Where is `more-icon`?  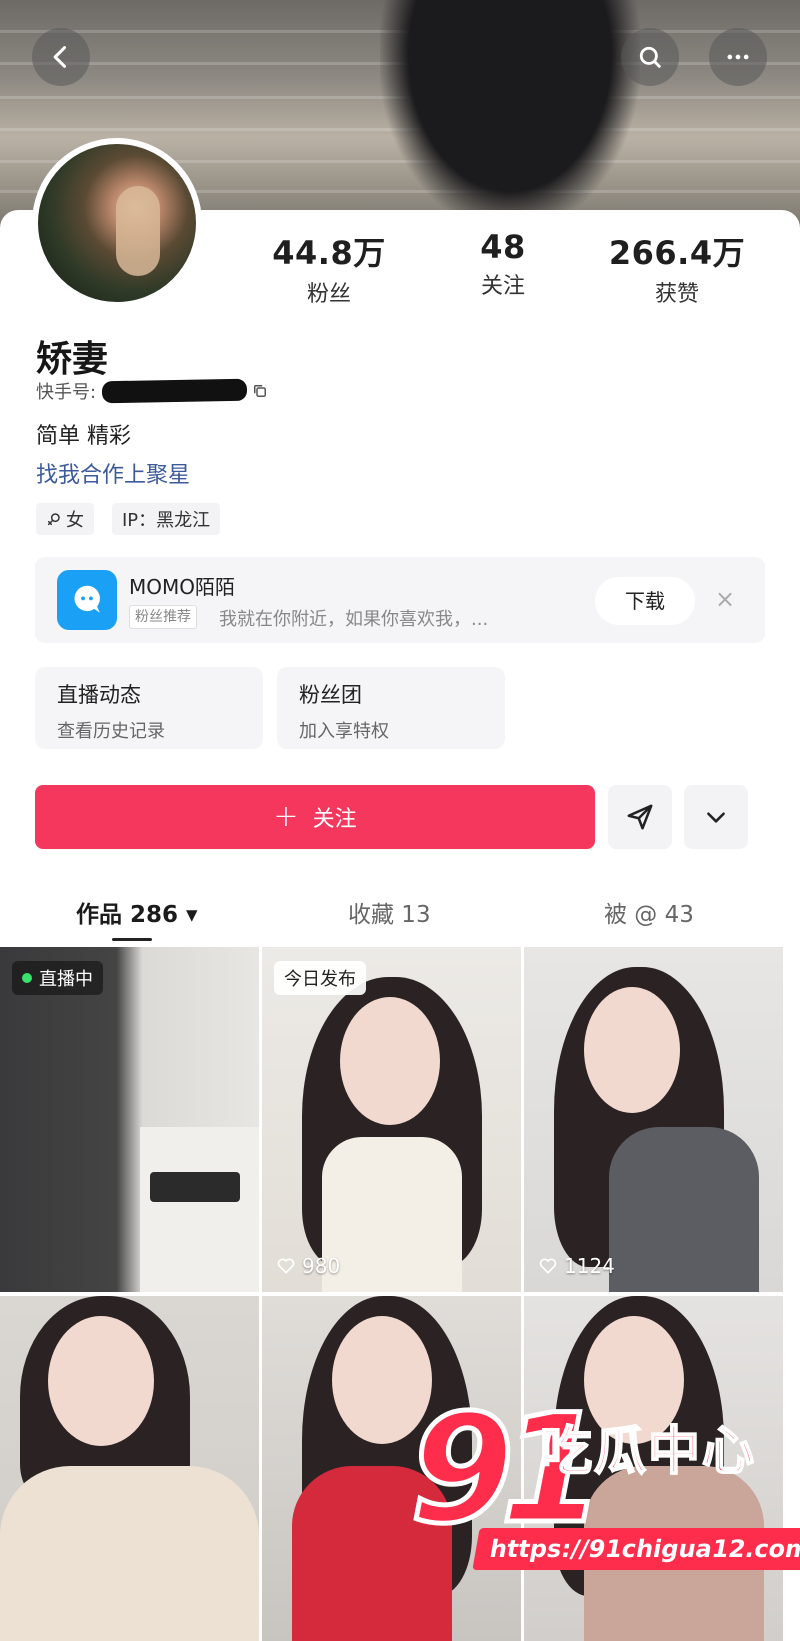 more-icon is located at coordinates (738, 57).